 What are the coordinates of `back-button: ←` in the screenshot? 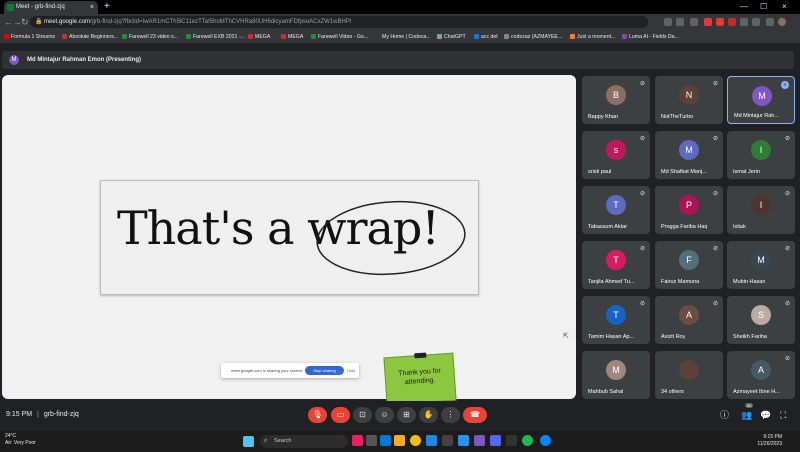 It's located at (8, 22).